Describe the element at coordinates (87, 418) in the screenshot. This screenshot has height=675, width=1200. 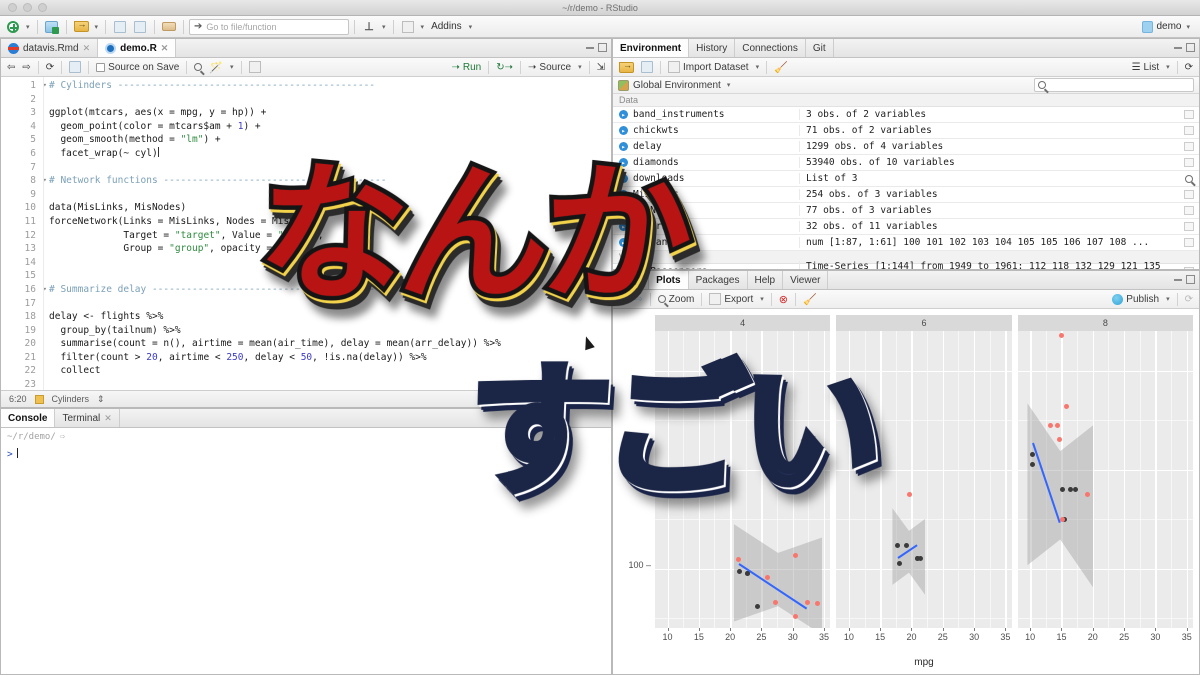
I see `tab-terminal: Terminal ✕` at that location.